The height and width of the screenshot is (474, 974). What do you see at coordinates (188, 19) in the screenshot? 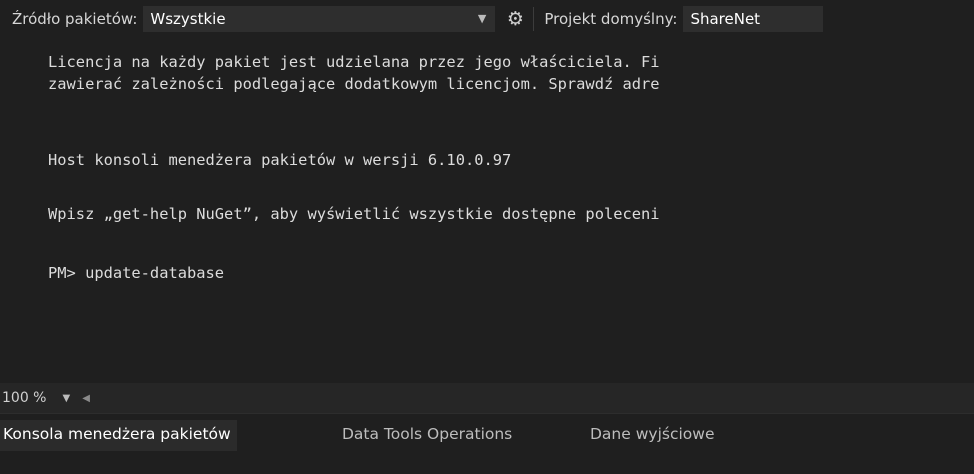
I see `package-source-value: Wszystkie` at bounding box center [188, 19].